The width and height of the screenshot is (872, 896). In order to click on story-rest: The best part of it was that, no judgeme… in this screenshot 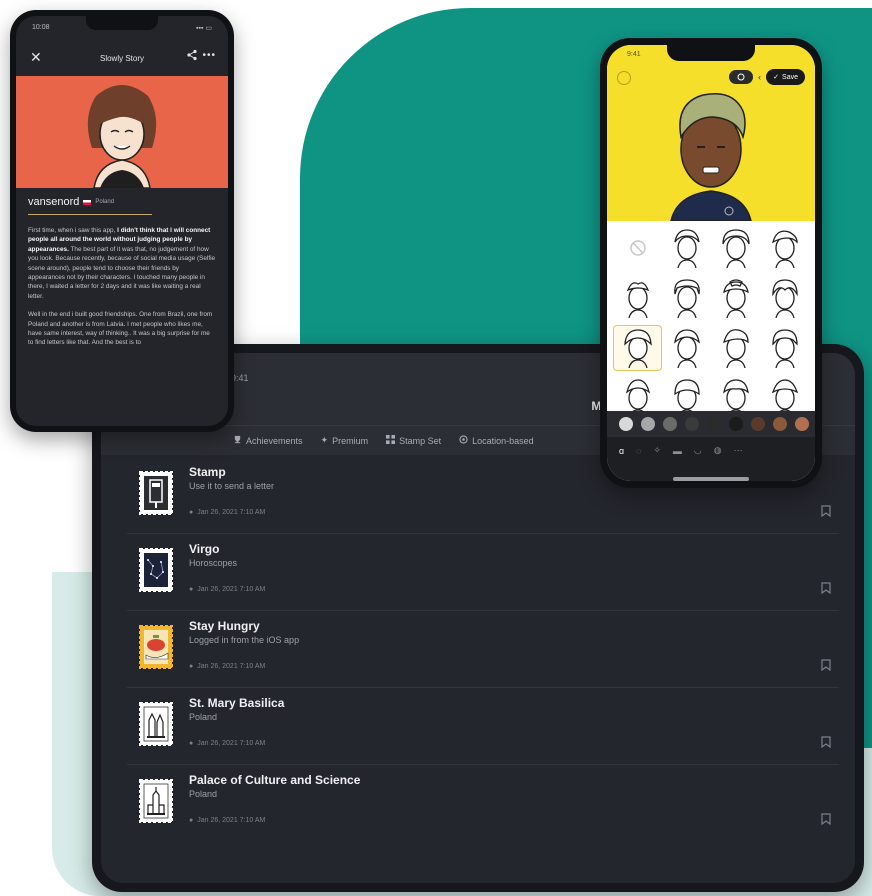, I will do `click(122, 272)`.